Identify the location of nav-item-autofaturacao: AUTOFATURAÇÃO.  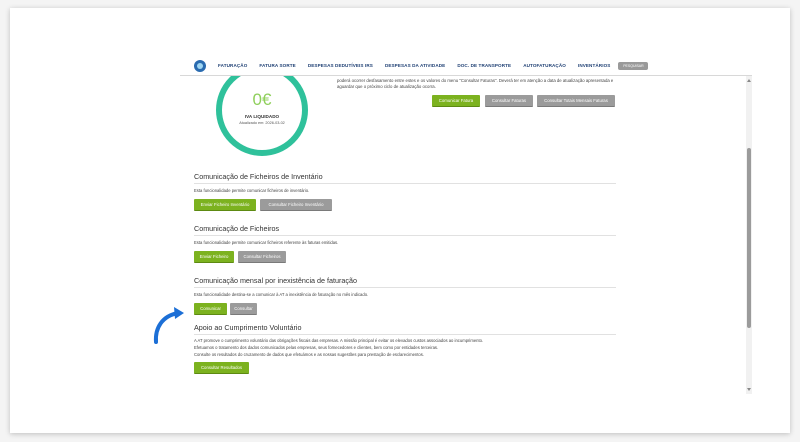
(544, 65).